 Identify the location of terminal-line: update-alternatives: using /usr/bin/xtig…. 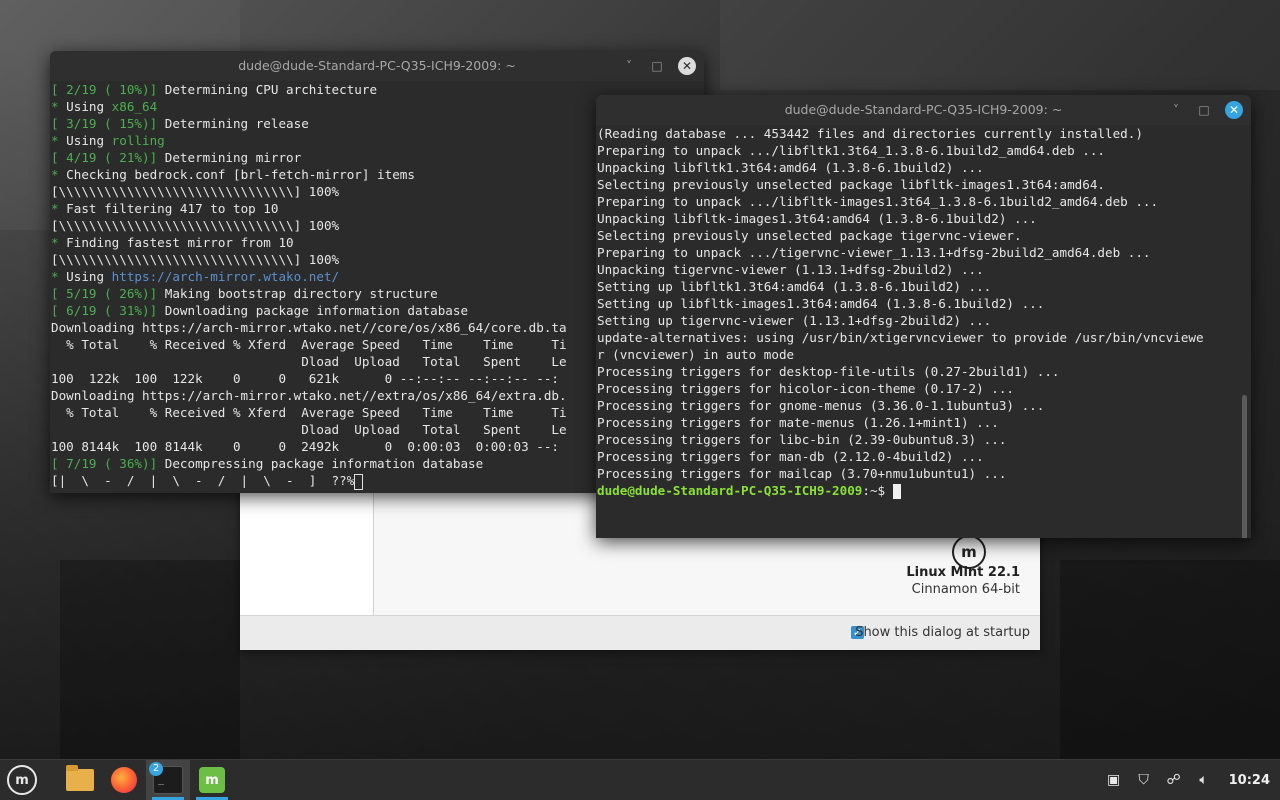
(900, 337).